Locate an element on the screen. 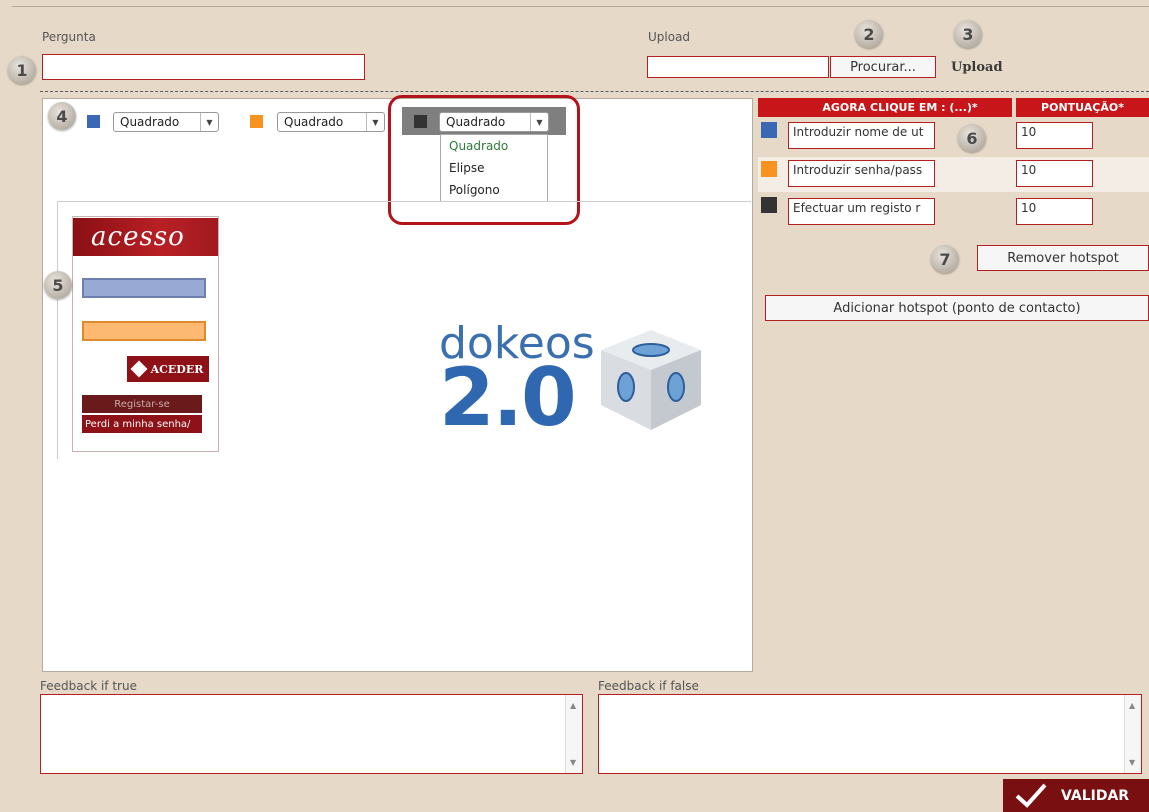  checkmark-icon is located at coordinates (1031, 795).